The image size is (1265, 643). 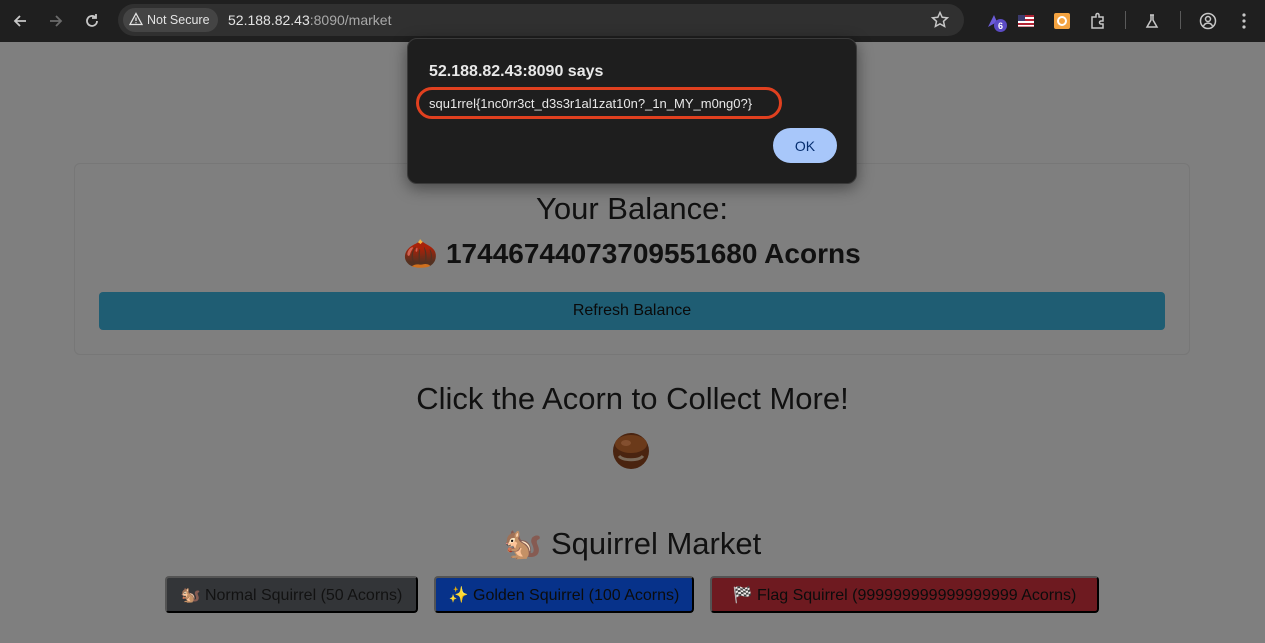 I want to click on balance-amount: 🌰 17446744073709551680 Acorns, so click(x=632, y=253).